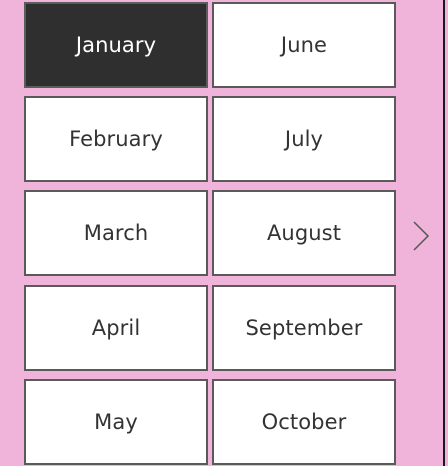 The height and width of the screenshot is (466, 448). What do you see at coordinates (444, 233) in the screenshot?
I see `panel-divider` at bounding box center [444, 233].